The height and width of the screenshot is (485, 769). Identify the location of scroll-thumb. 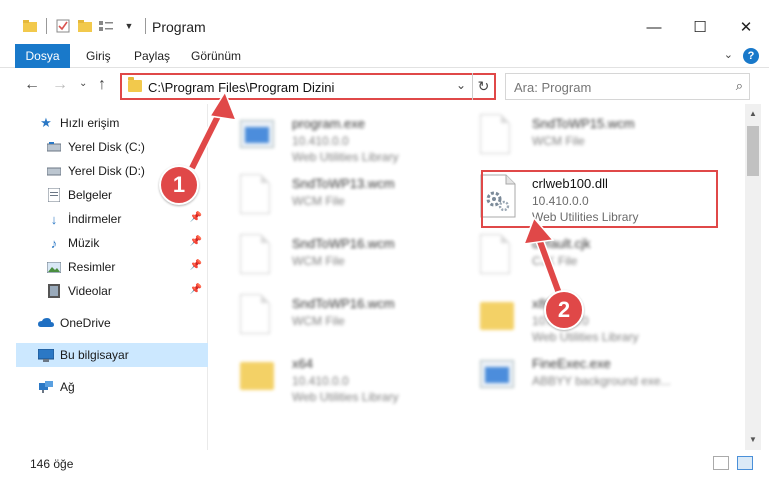
(753, 151).